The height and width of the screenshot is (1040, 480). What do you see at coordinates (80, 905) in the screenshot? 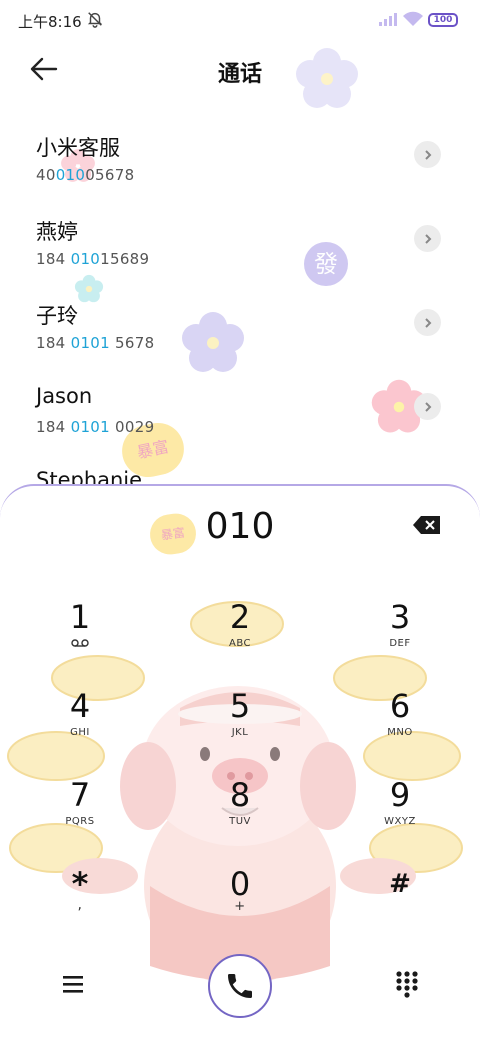
I see `key-letters: ,` at bounding box center [80, 905].